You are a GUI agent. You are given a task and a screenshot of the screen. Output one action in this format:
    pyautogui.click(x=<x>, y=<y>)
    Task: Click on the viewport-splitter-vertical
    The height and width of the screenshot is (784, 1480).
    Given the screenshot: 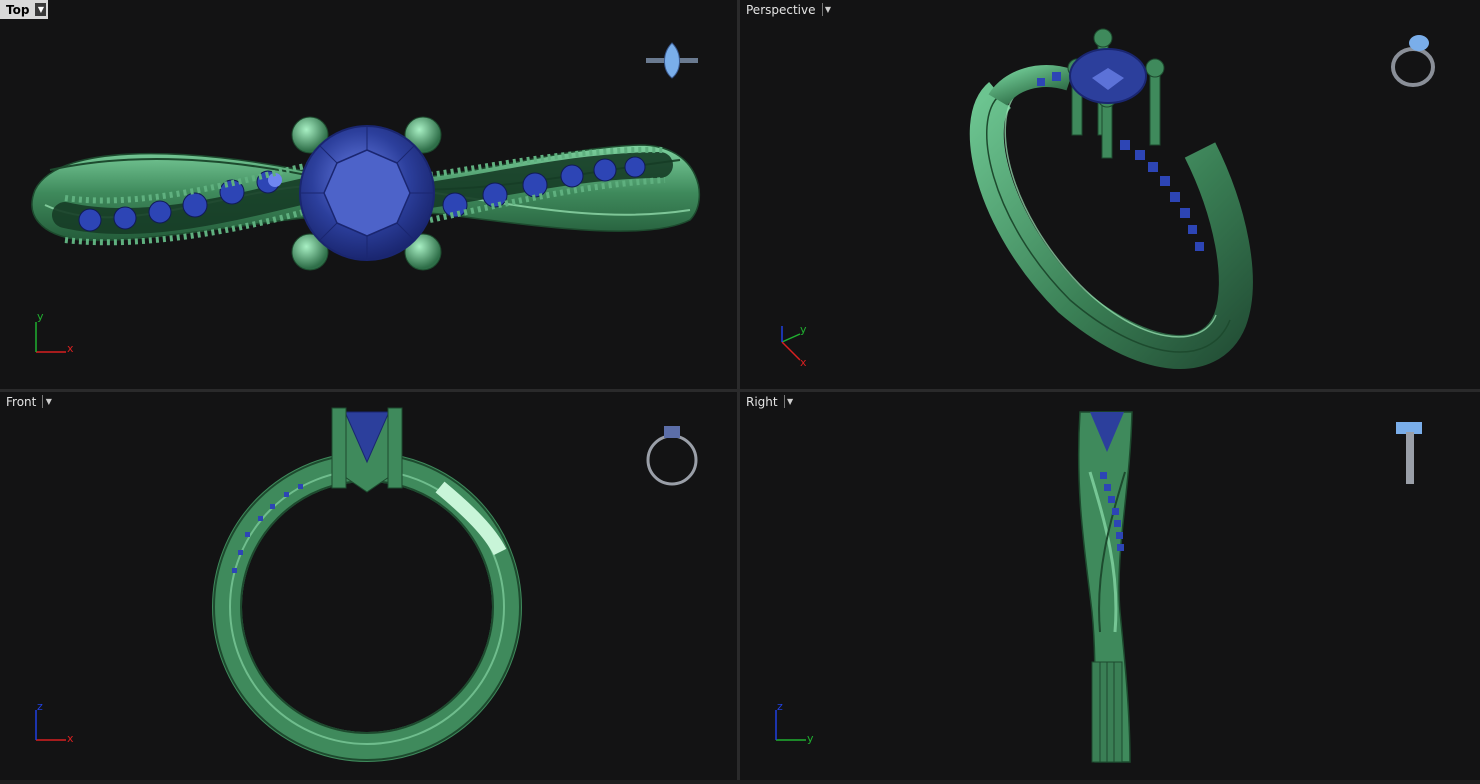 What is the action you would take?
    pyautogui.click(x=738, y=392)
    